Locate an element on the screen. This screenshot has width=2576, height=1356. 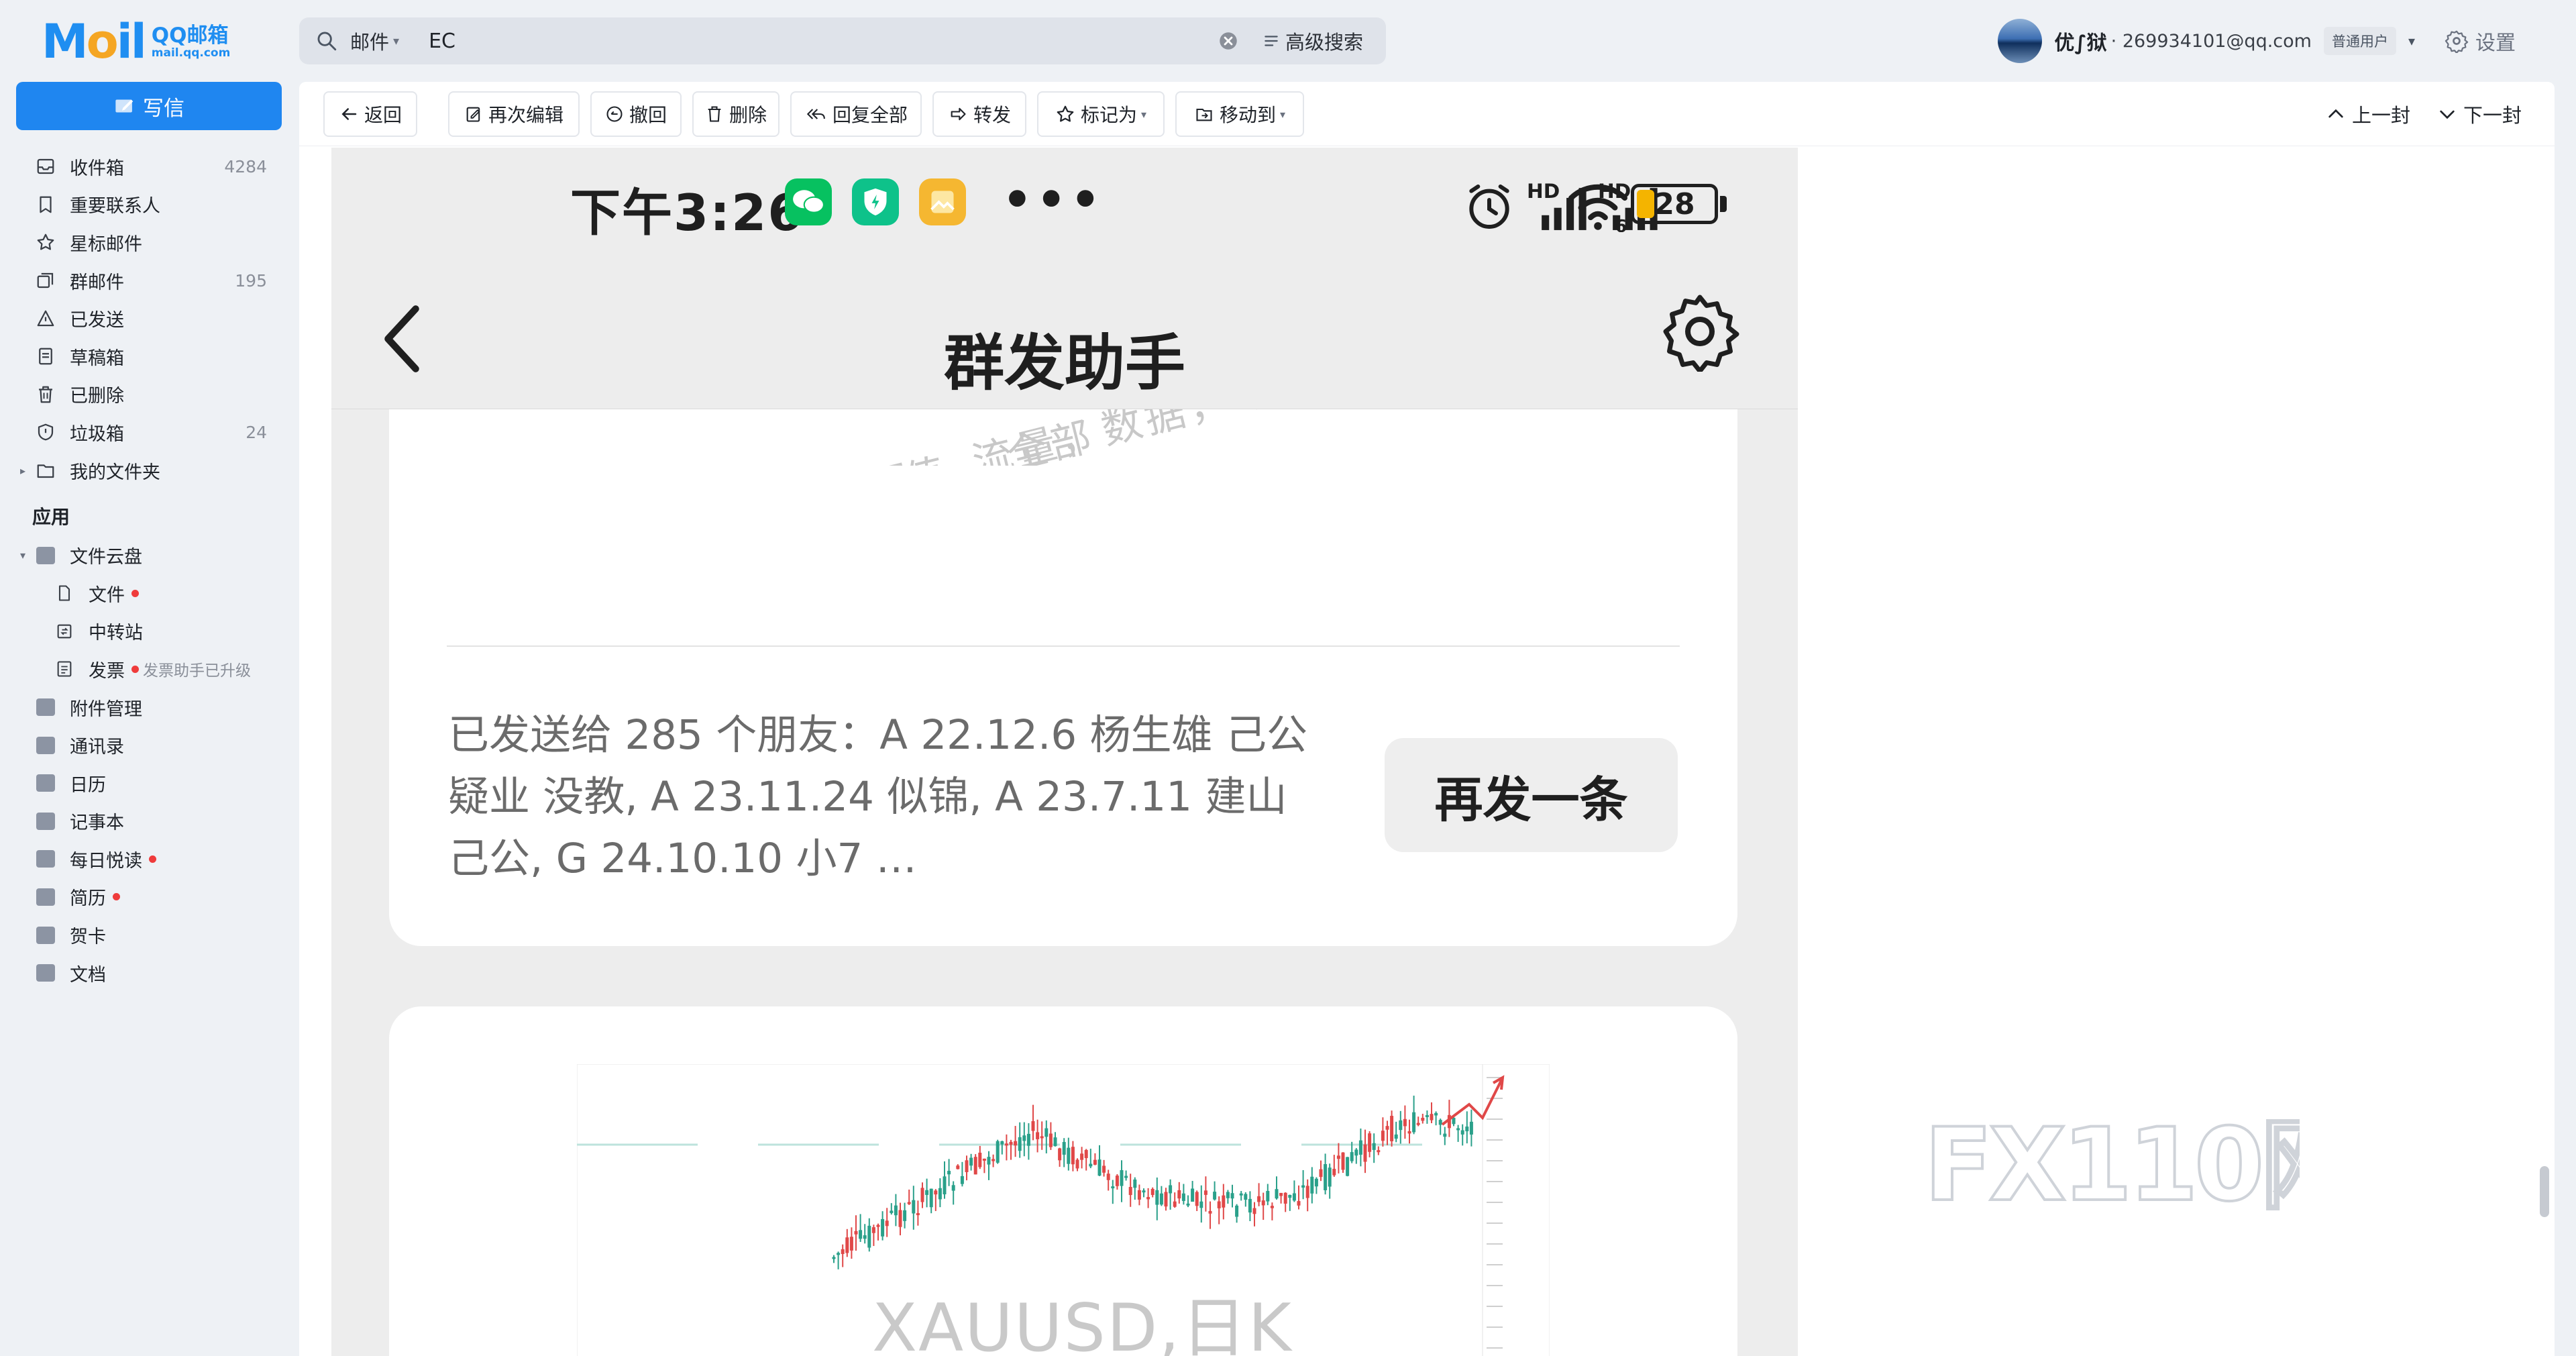
resend-button: 再发一条 is located at coordinates (1531, 795).